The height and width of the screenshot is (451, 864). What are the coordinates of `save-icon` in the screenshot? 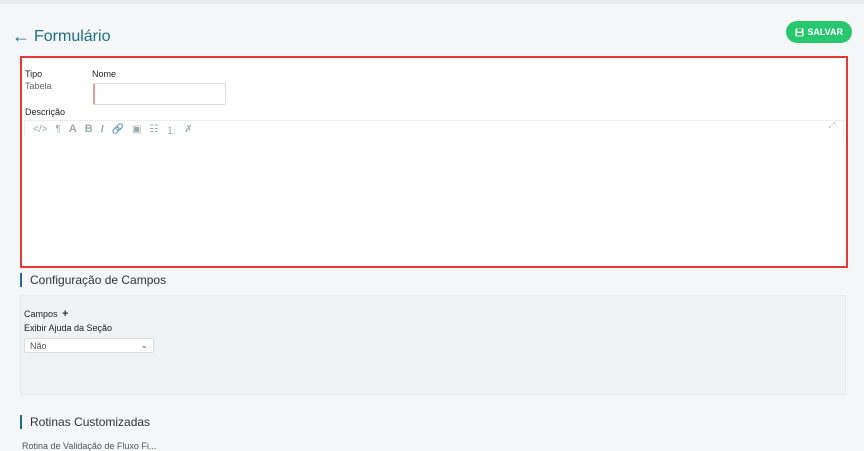 It's located at (799, 32).